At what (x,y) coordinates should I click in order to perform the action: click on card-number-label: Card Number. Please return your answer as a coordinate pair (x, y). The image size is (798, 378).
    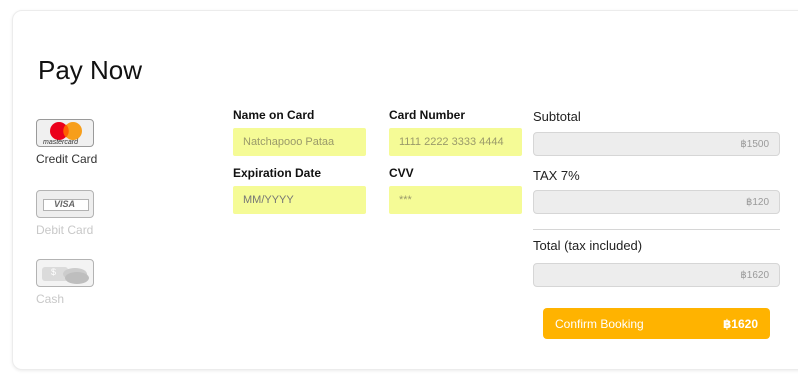
    Looking at the image, I should click on (427, 115).